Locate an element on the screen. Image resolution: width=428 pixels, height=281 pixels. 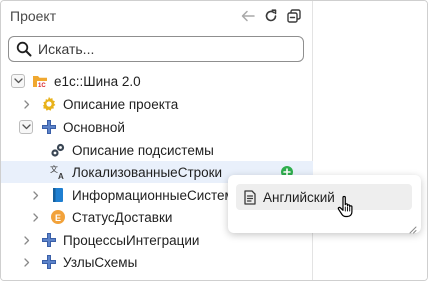
tree-item-label: Описание проекта is located at coordinates (121, 104).